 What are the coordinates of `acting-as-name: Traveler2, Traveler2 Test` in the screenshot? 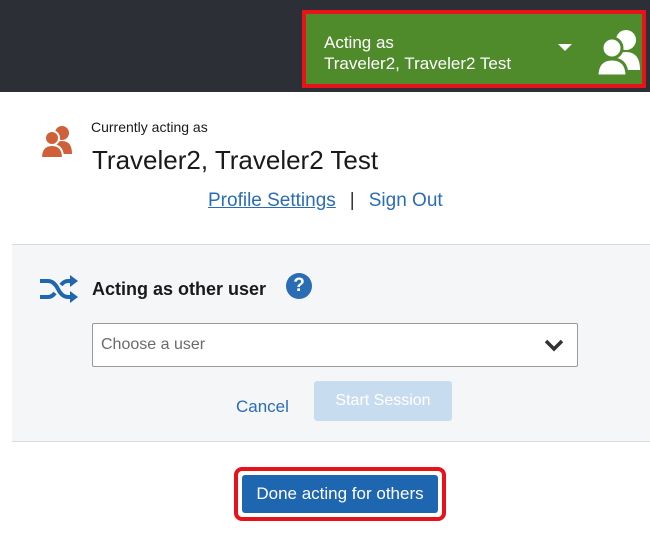 It's located at (418, 63).